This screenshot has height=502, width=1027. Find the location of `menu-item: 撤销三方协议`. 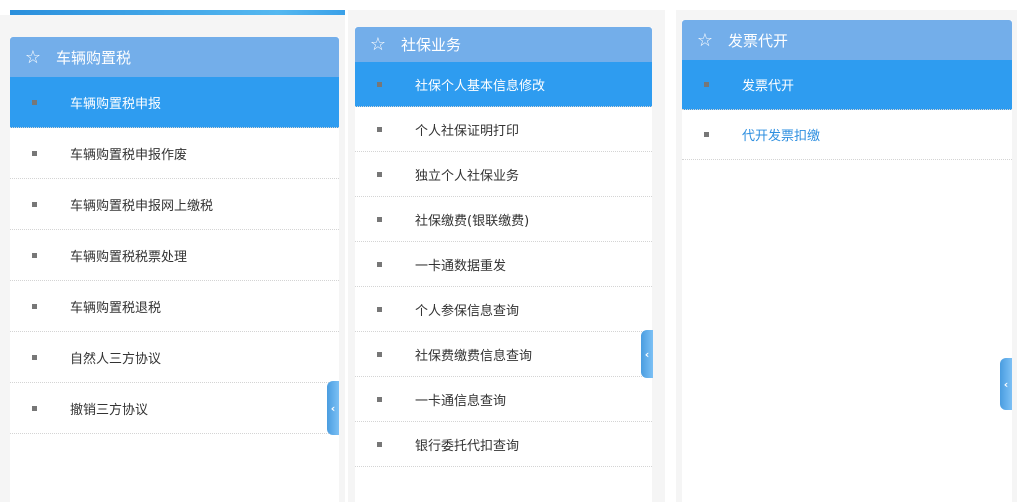

menu-item: 撤销三方协议 is located at coordinates (174, 408).